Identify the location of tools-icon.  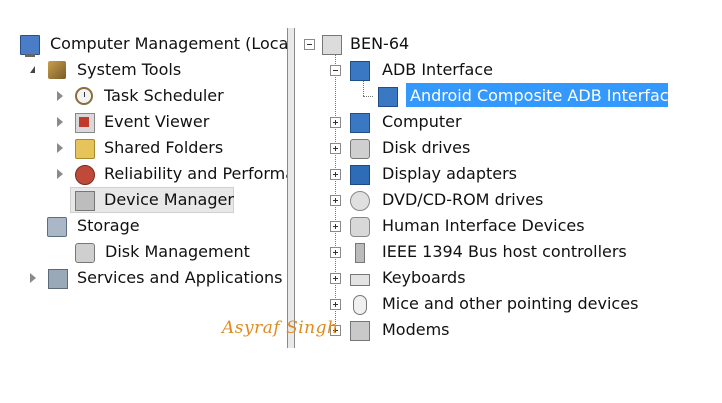
(57, 70).